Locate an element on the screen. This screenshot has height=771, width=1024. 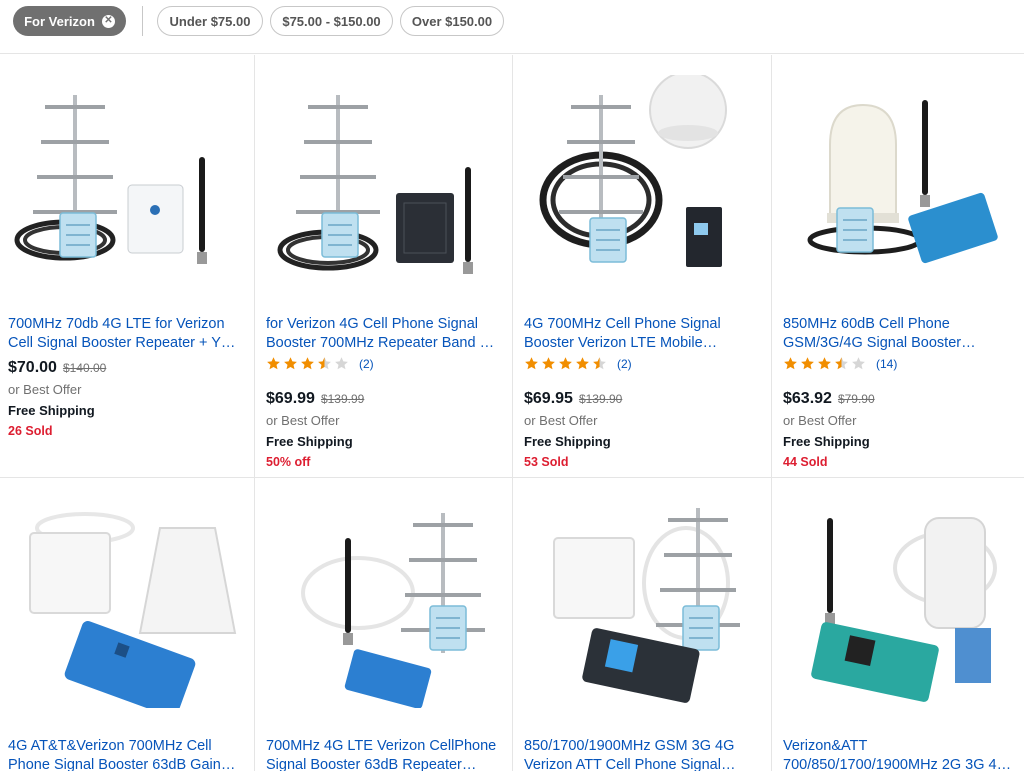
active-filter-chip: For Verizon ✕ is located at coordinates (69, 21).